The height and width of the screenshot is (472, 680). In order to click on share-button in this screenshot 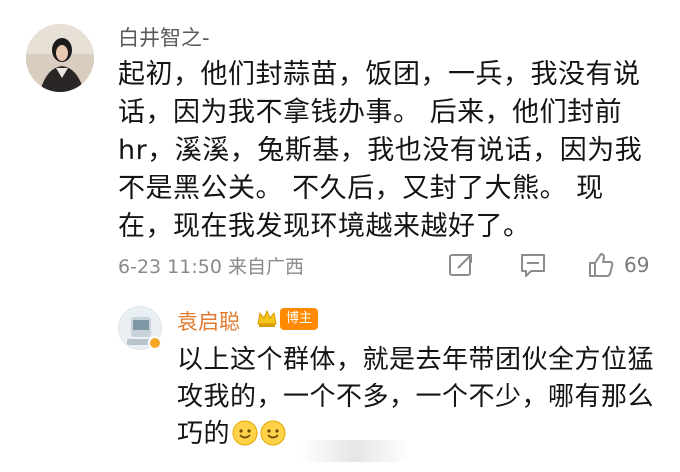, I will do `click(461, 265)`.